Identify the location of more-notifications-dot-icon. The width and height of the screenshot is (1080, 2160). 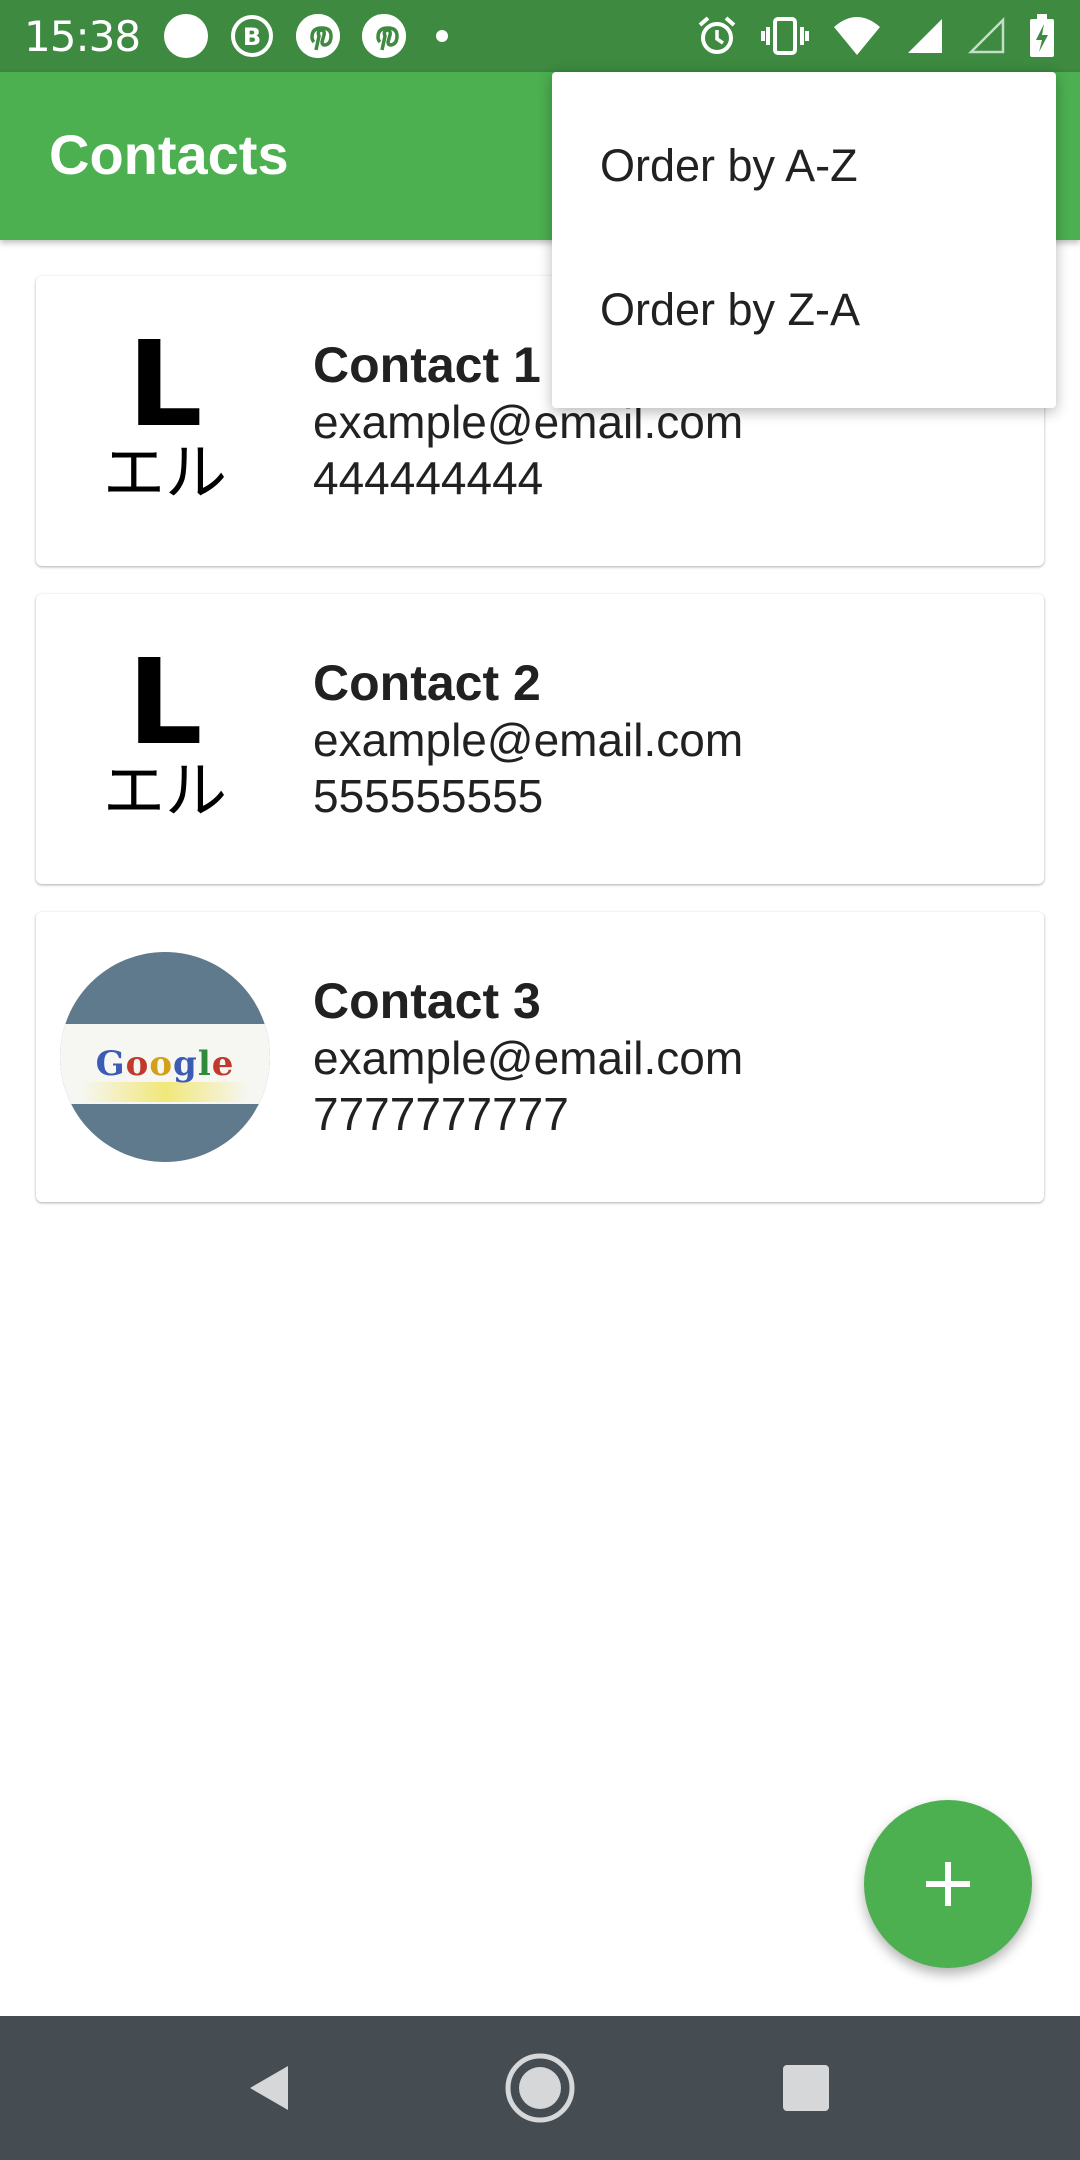
(442, 36).